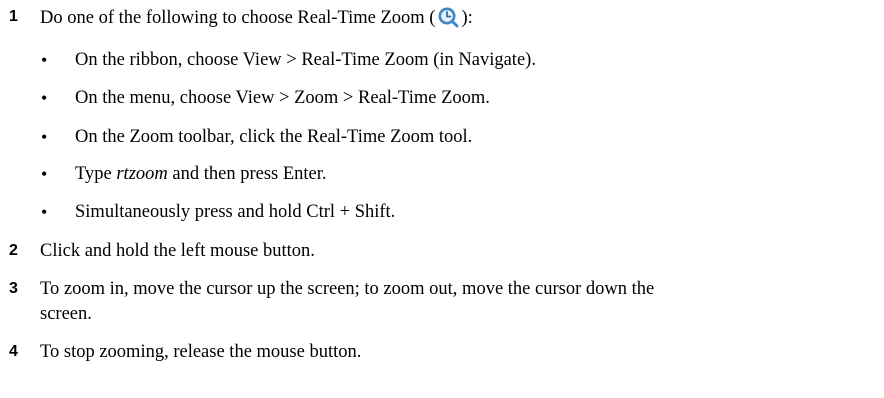 The image size is (884, 398). Describe the element at coordinates (66, 314) in the screenshot. I see `step-3-line-2: screen.` at that location.